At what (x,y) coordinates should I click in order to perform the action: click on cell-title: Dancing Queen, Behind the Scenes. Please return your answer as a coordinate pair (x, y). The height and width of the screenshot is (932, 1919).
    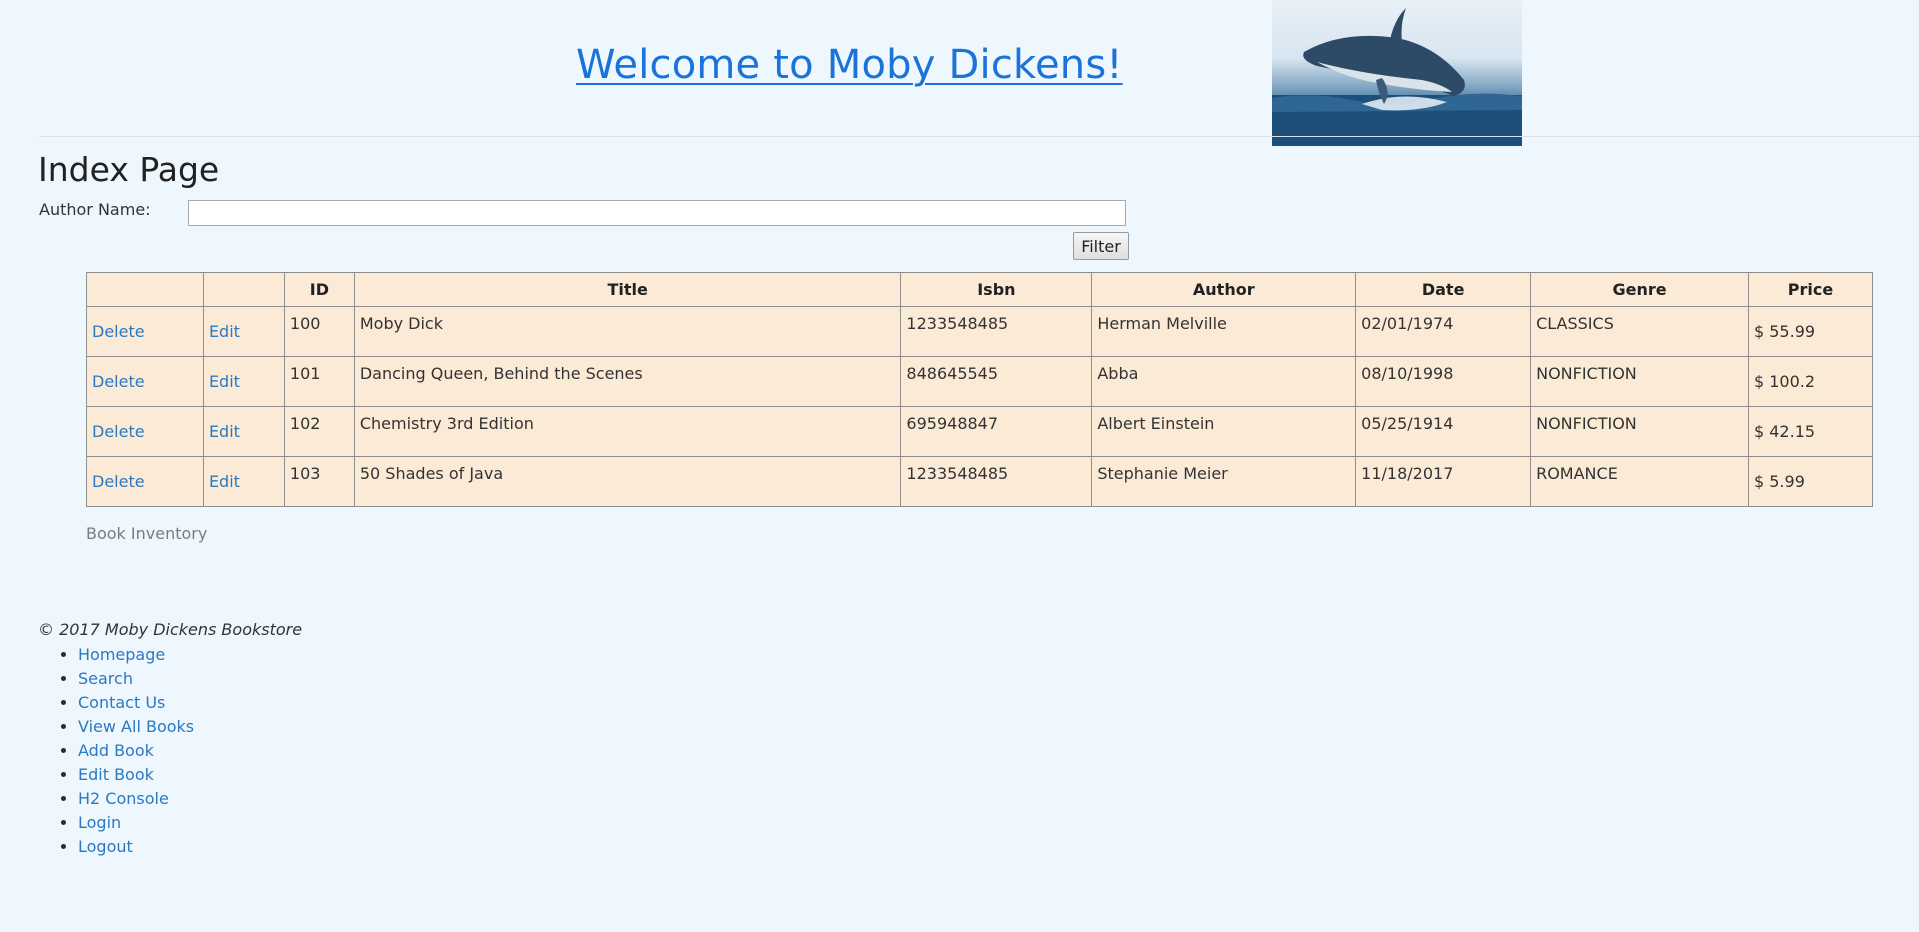
    Looking at the image, I should click on (627, 381).